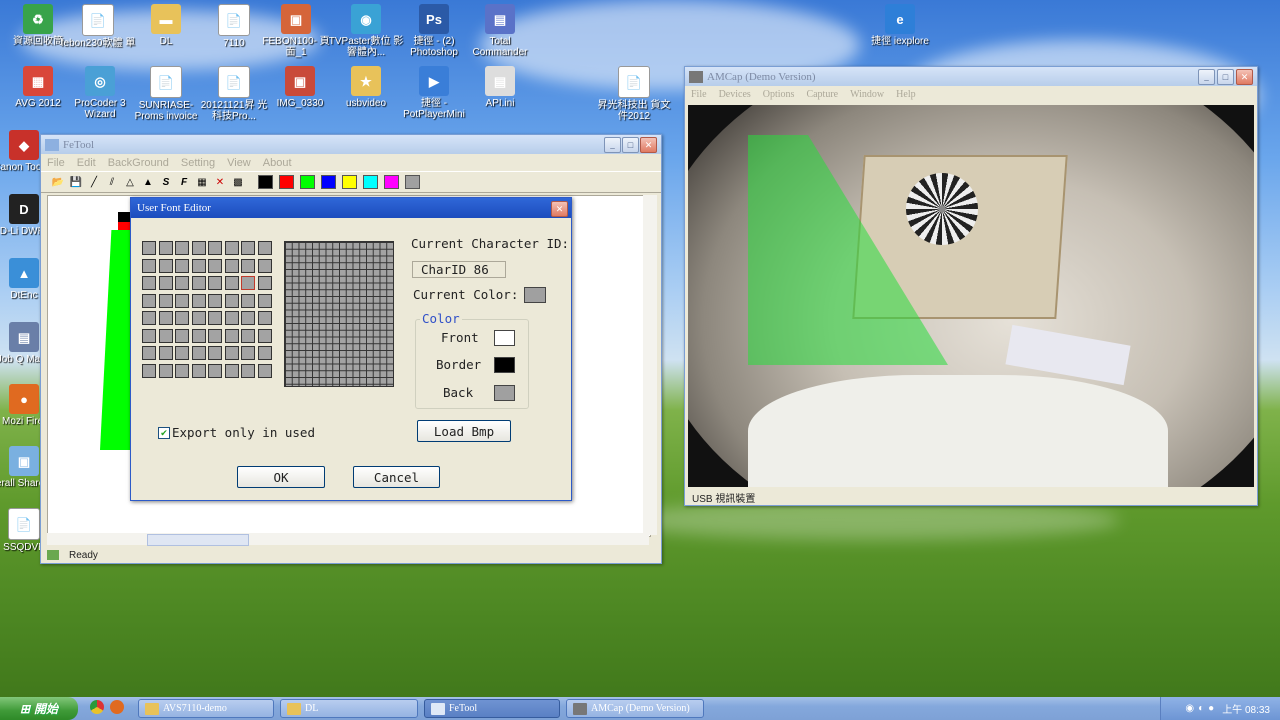 The height and width of the screenshot is (720, 1280). I want to click on desktop-icon: e 捷徑 iexplore, so click(900, 25).